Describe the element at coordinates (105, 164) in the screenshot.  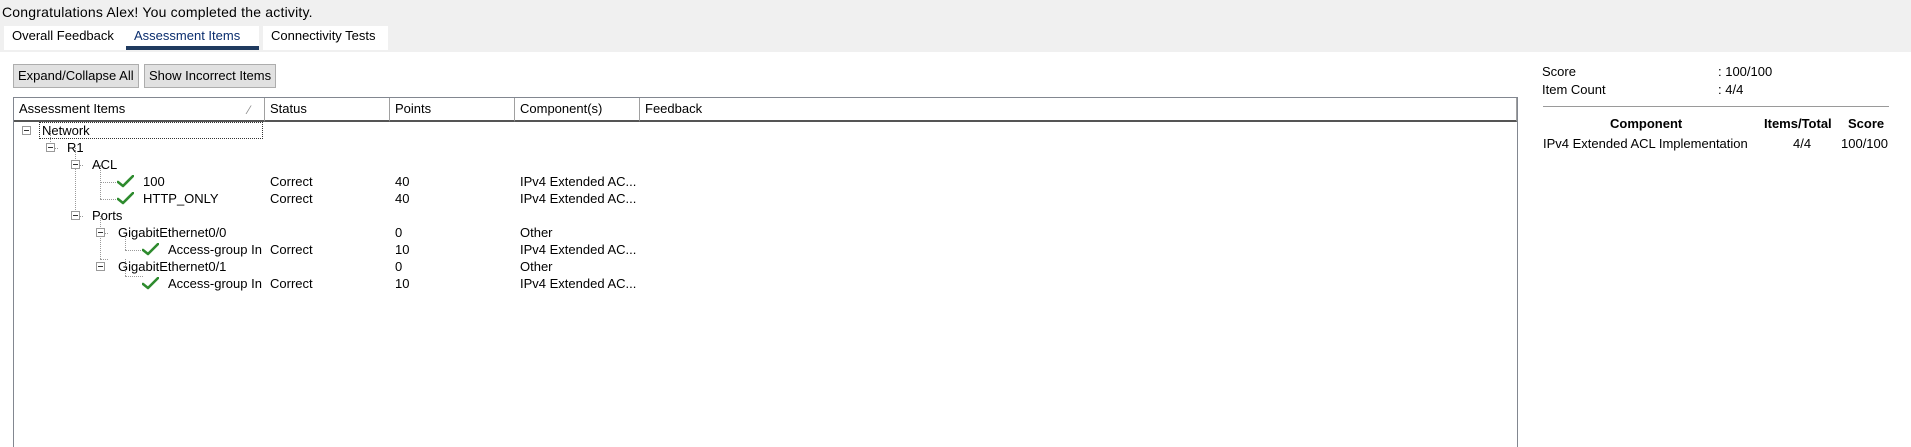
I see `tree-item-label: ACL` at that location.